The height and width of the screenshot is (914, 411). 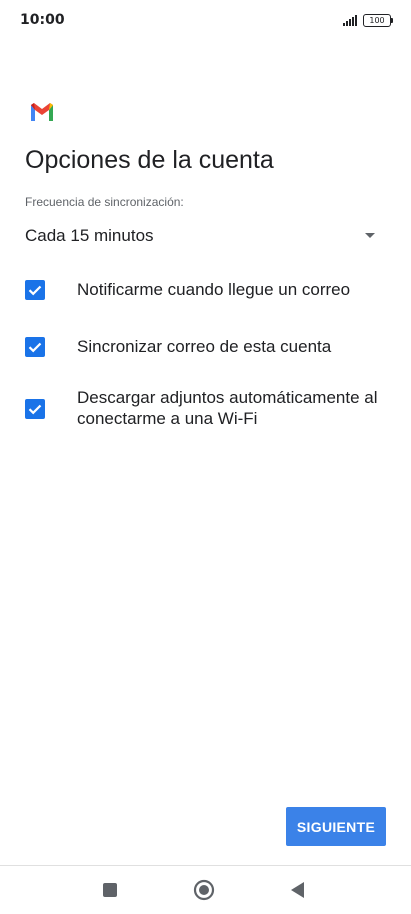 What do you see at coordinates (350, 20) in the screenshot?
I see `signal-icon` at bounding box center [350, 20].